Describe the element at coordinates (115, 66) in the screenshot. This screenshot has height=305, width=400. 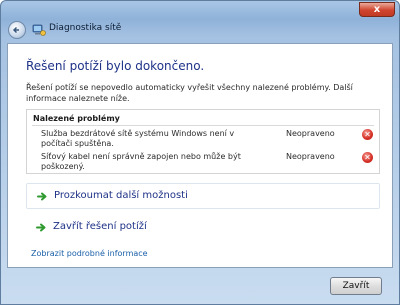
I see `page-heading: Řešení potíží bylo dokončeno.` at that location.